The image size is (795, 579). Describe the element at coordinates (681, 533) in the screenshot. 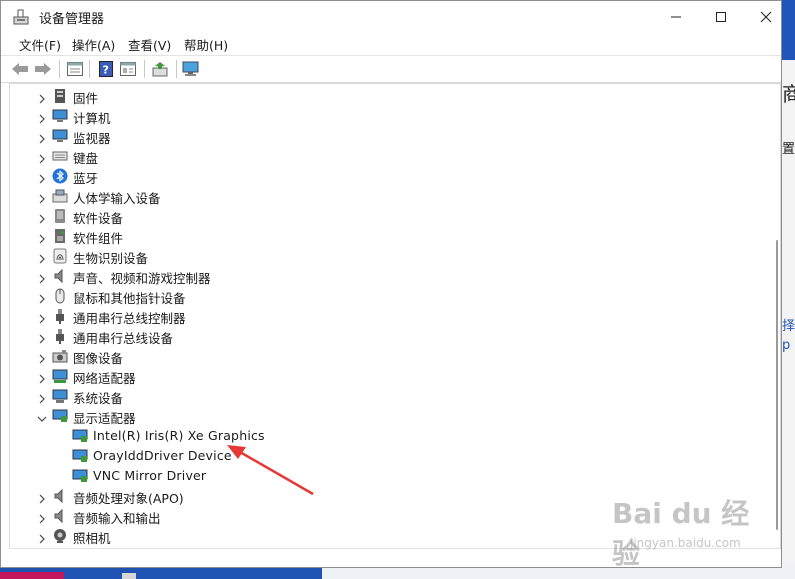

I see `watermark-logo: Bai du 经验` at that location.